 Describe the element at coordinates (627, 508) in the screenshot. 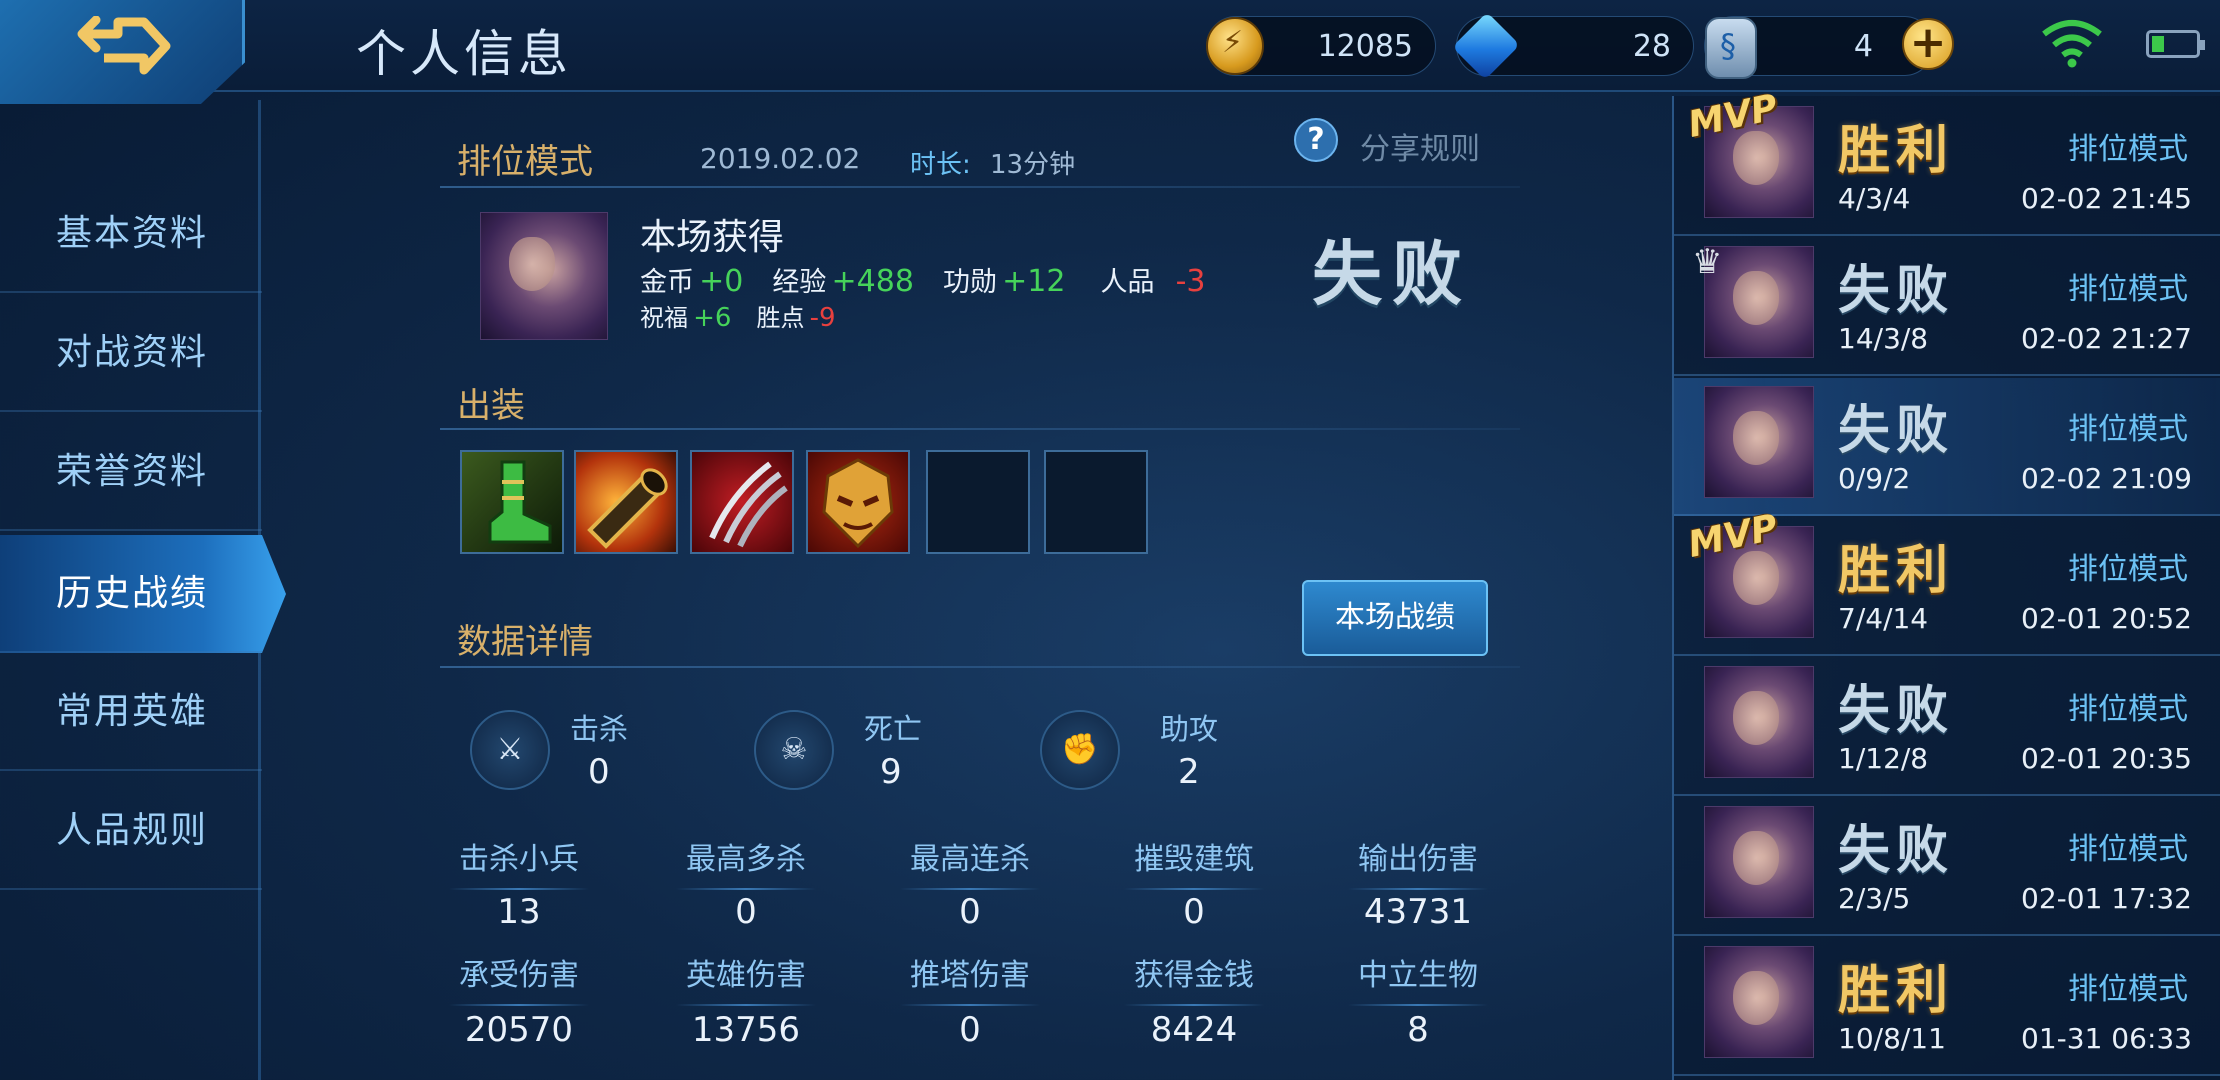

I see `horn-icon` at that location.